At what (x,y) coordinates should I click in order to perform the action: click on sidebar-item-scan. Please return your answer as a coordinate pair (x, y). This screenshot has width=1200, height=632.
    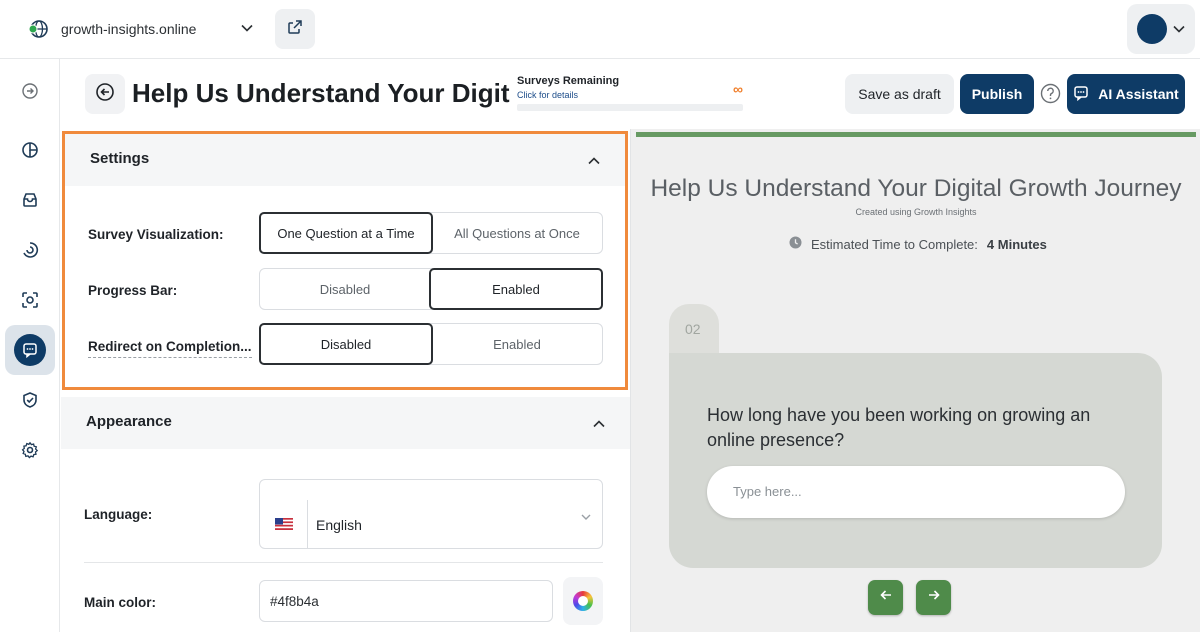
    Looking at the image, I should click on (30, 300).